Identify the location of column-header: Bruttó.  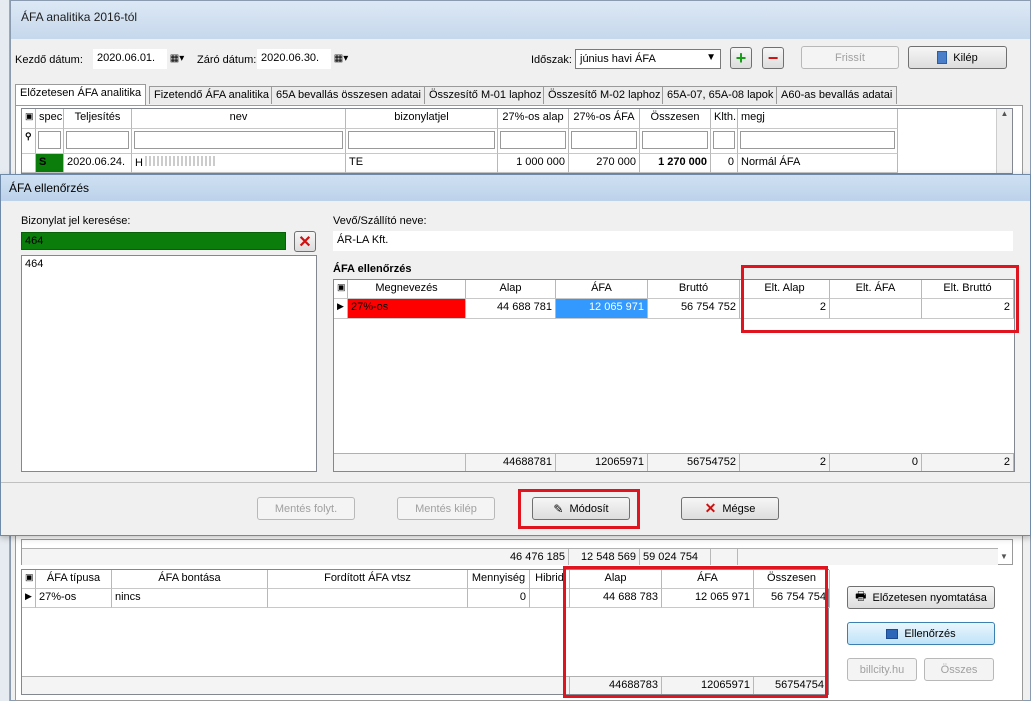
(694, 289).